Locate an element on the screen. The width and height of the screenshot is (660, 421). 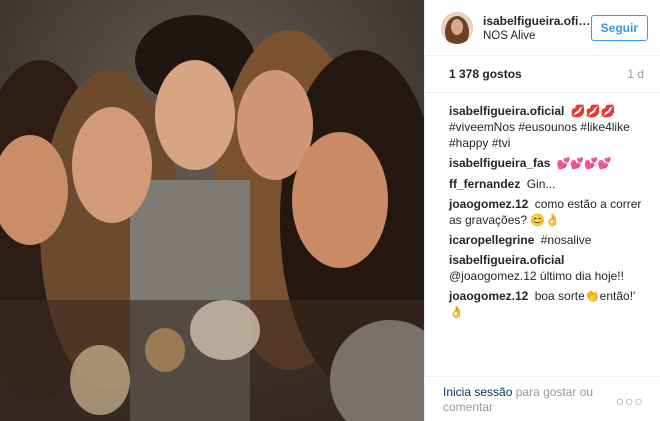
follow-button: Seguir is located at coordinates (619, 27).